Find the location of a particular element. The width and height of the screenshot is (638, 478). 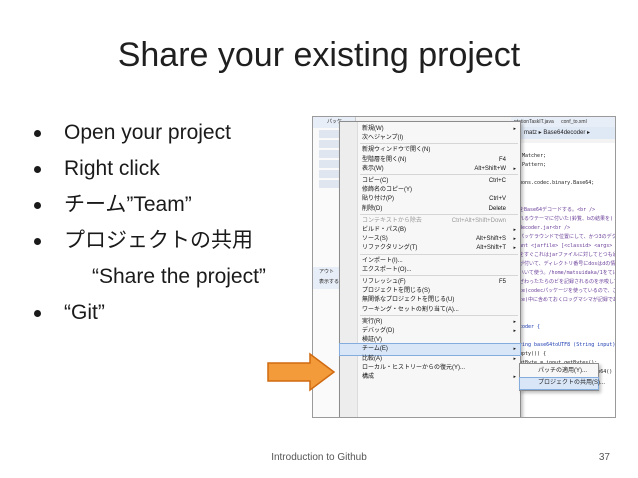

code-line: をBase64デコードする。<br /> is located at coordinates (557, 210).